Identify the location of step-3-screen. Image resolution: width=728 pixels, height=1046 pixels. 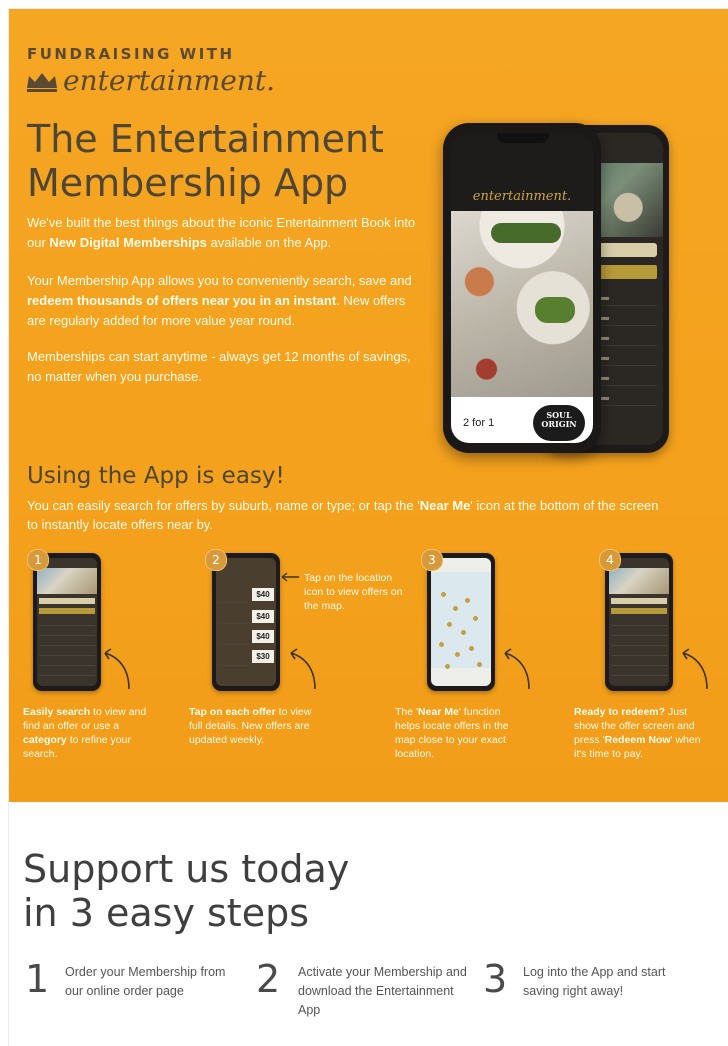
(461, 622).